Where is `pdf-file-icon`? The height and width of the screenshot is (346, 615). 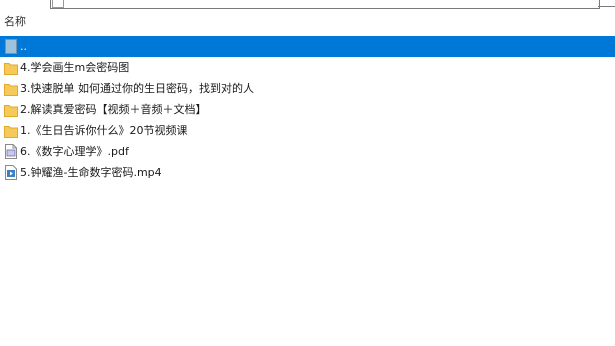 pdf-file-icon is located at coordinates (11, 152).